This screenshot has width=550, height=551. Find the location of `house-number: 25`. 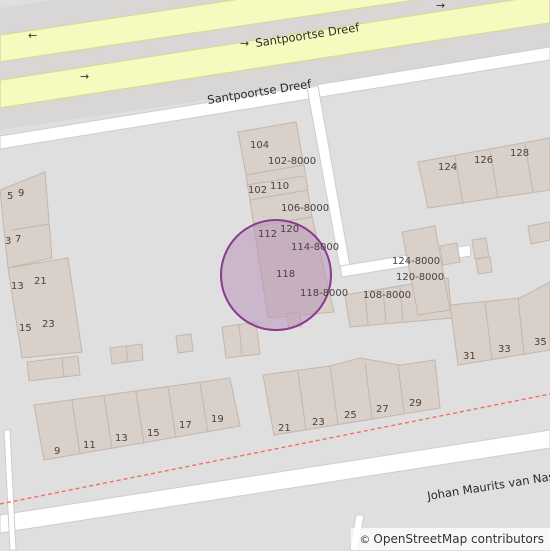

house-number: 25 is located at coordinates (350, 415).